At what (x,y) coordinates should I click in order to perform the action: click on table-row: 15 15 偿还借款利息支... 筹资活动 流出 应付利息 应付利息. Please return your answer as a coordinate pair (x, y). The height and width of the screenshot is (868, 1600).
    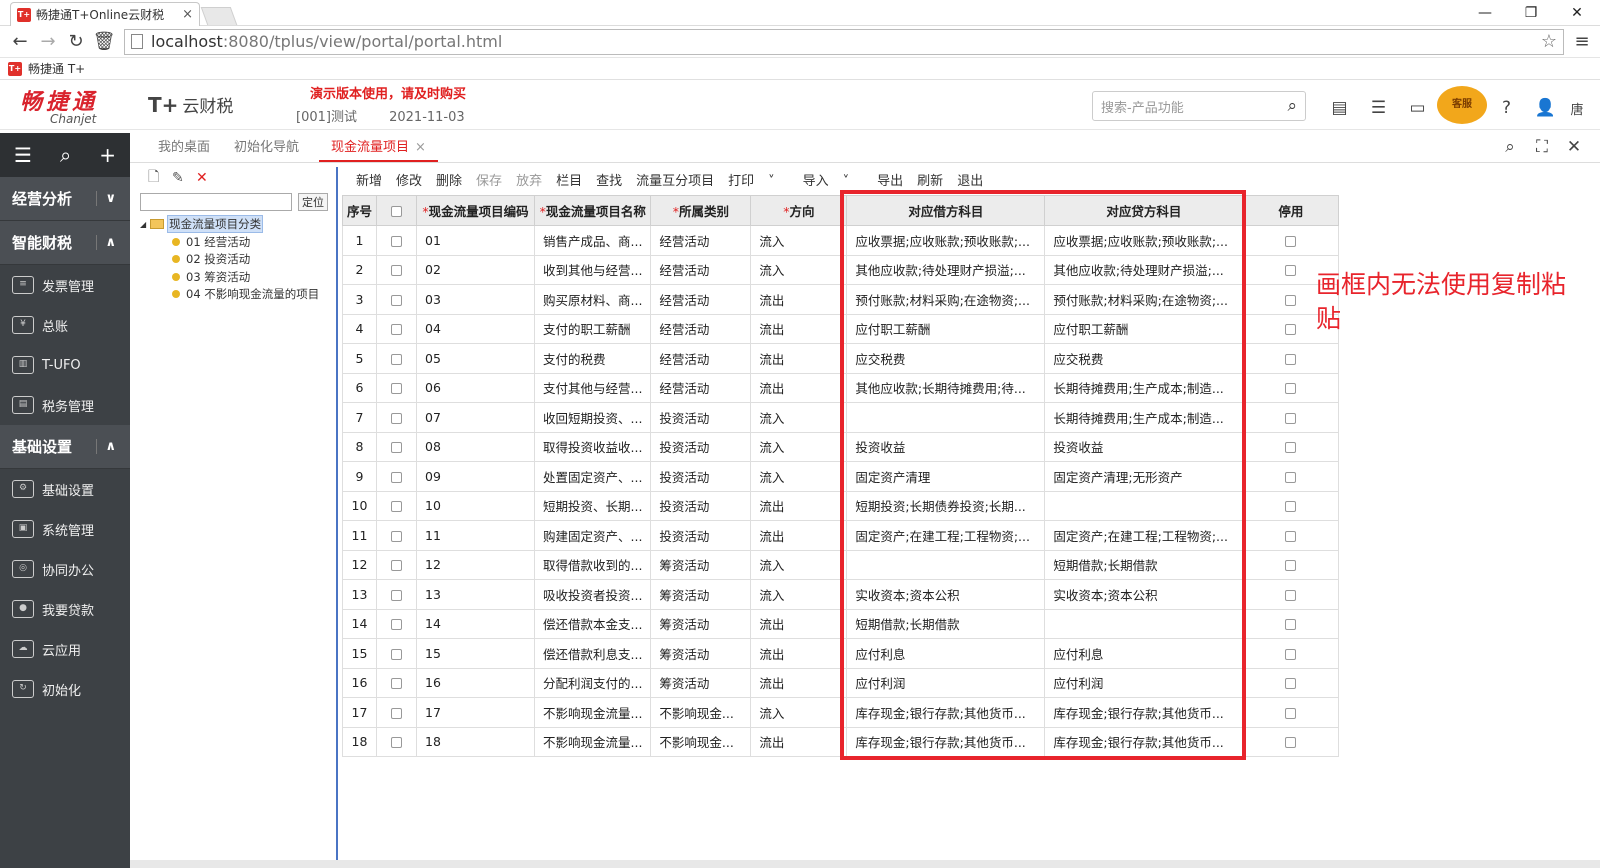
    Looking at the image, I should click on (841, 653).